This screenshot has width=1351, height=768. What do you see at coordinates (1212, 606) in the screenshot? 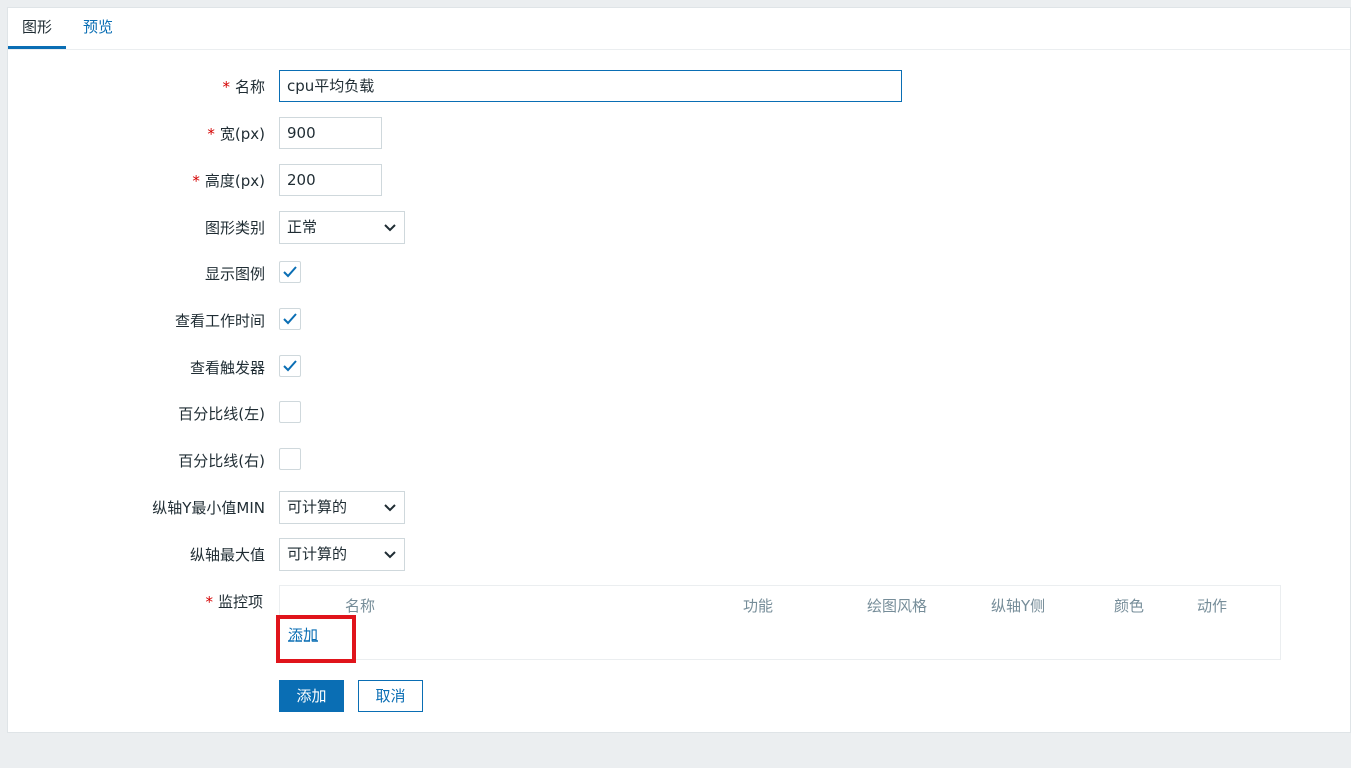
I see `items-col-action: 动作` at bounding box center [1212, 606].